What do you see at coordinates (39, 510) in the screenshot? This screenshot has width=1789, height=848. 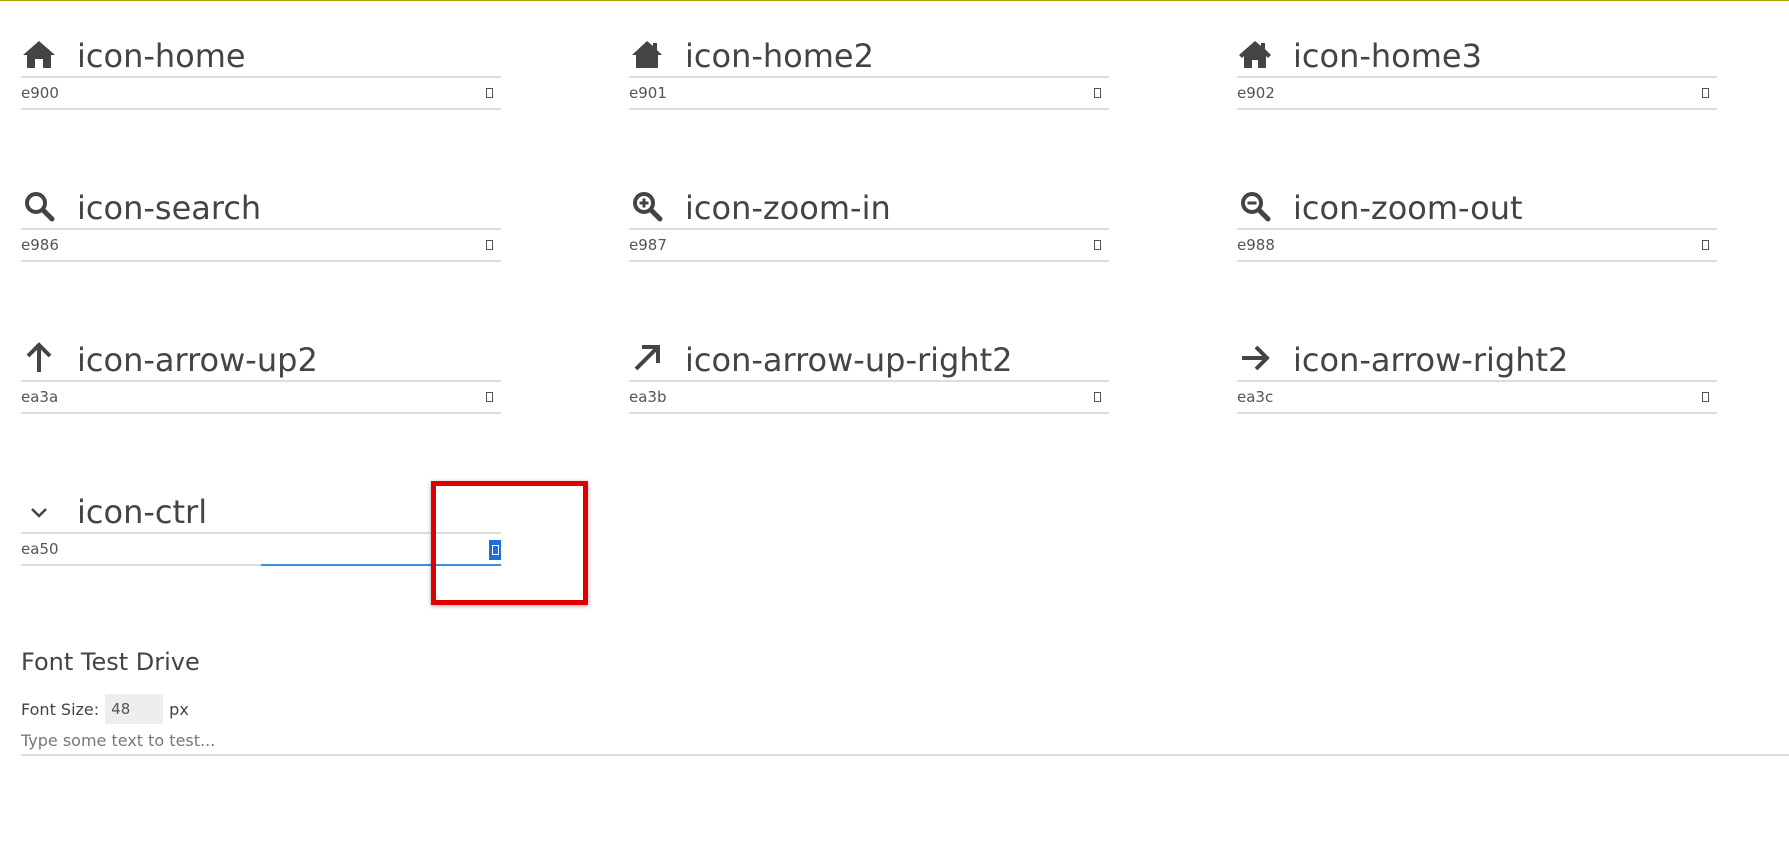 I see `ctrl-chevron-icon` at bounding box center [39, 510].